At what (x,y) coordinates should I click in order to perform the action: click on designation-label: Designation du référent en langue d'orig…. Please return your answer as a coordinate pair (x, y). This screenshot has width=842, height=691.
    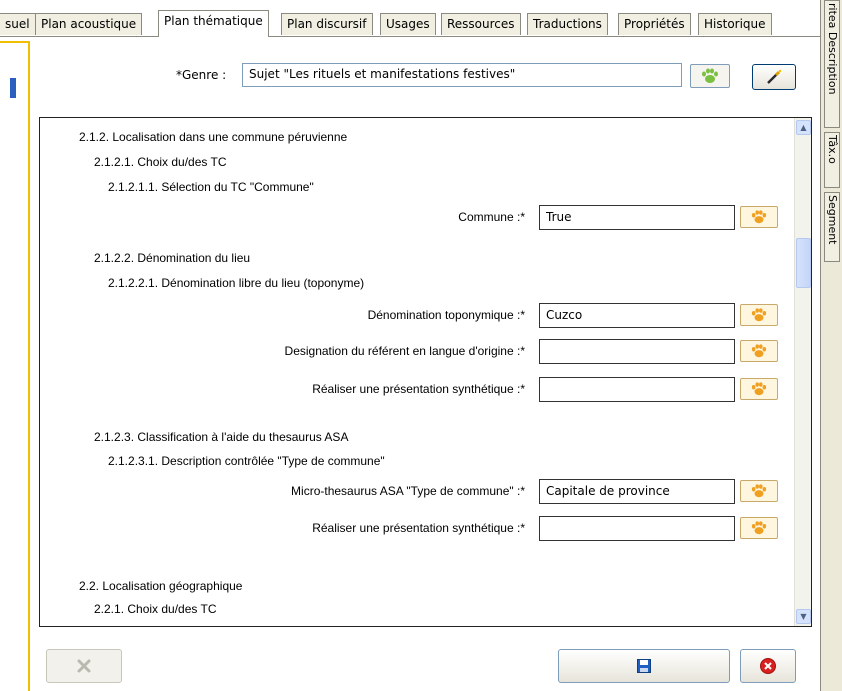
    Looking at the image, I should click on (404, 351).